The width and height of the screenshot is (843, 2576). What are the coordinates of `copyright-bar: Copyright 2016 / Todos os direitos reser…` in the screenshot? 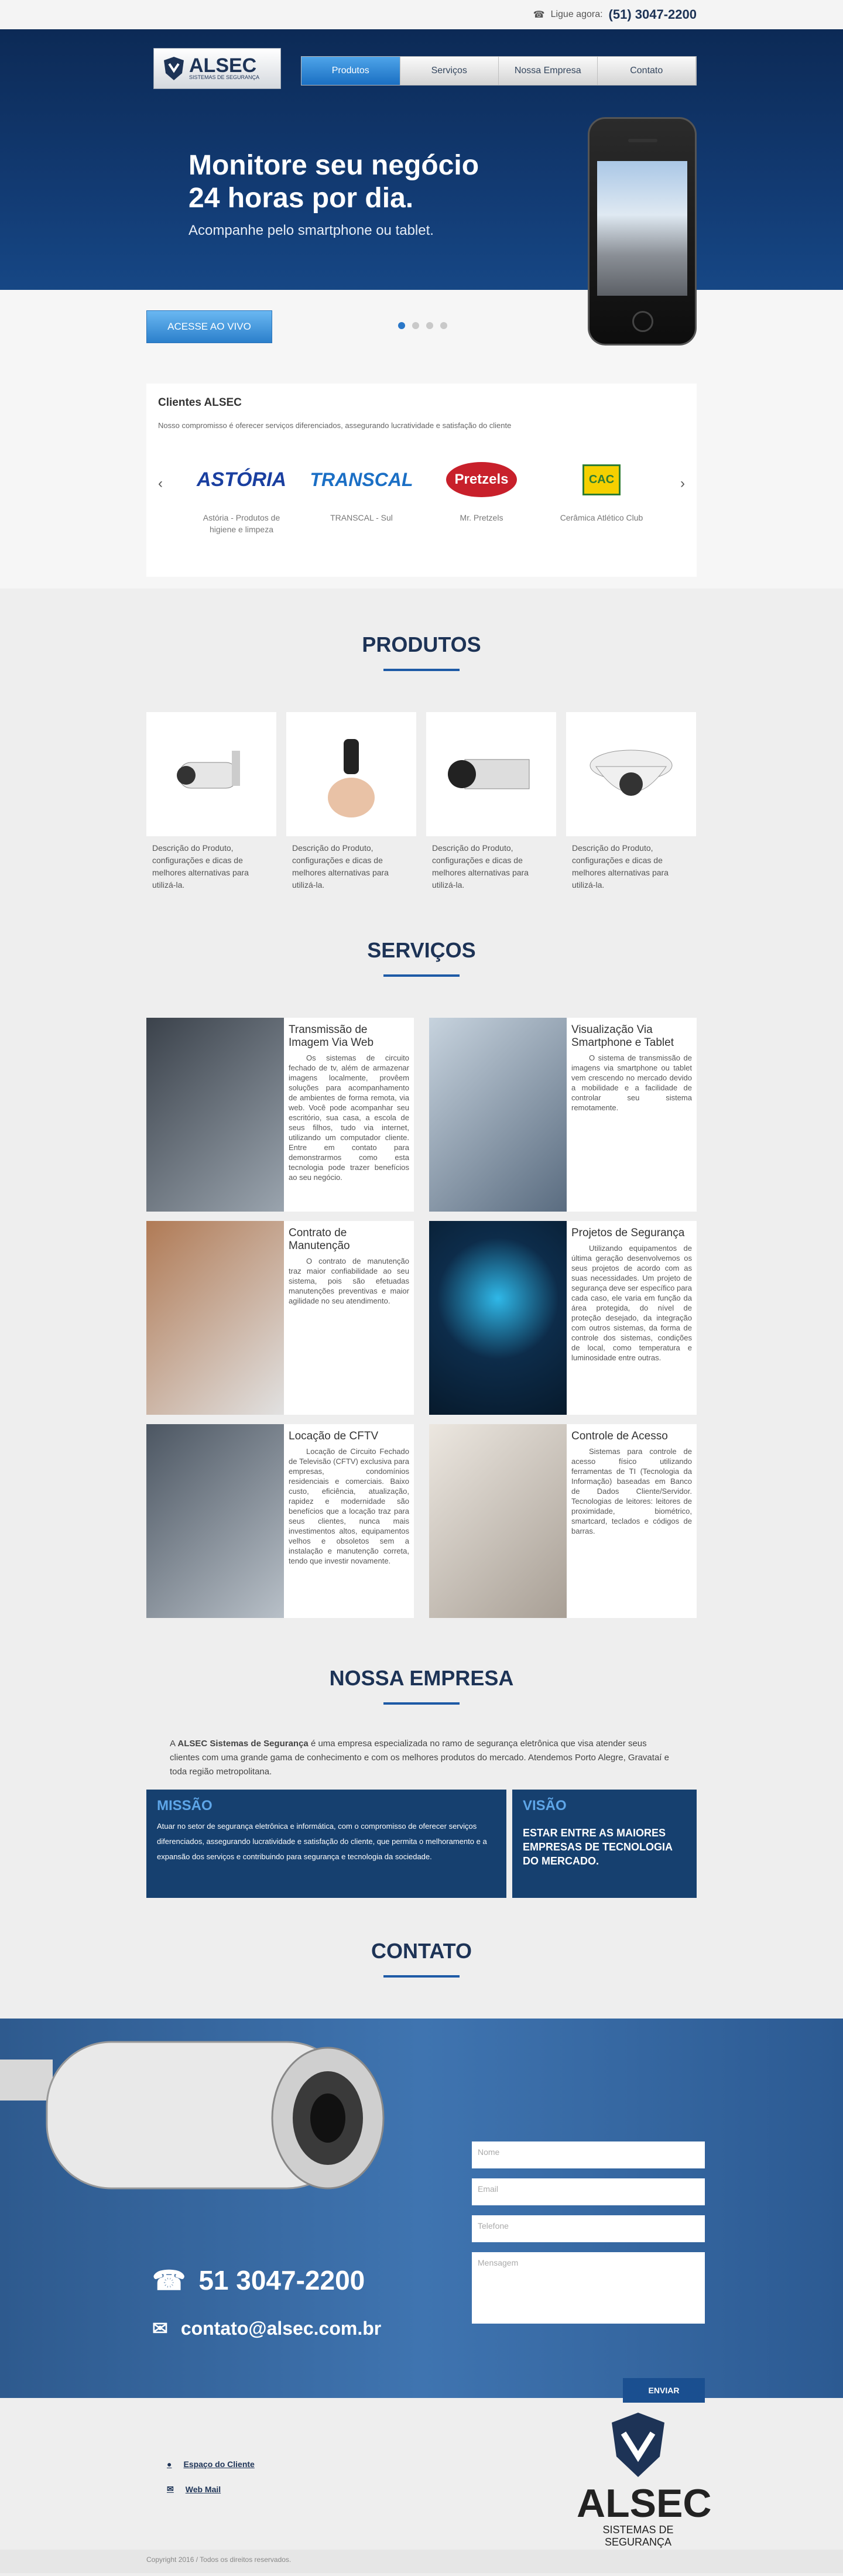 It's located at (421, 2561).